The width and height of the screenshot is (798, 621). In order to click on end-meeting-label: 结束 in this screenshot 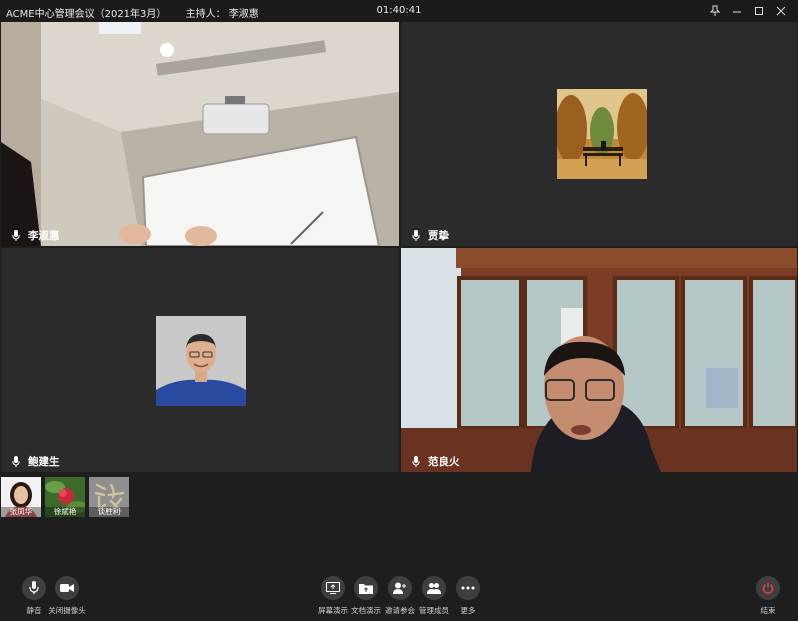, I will do `click(768, 610)`.